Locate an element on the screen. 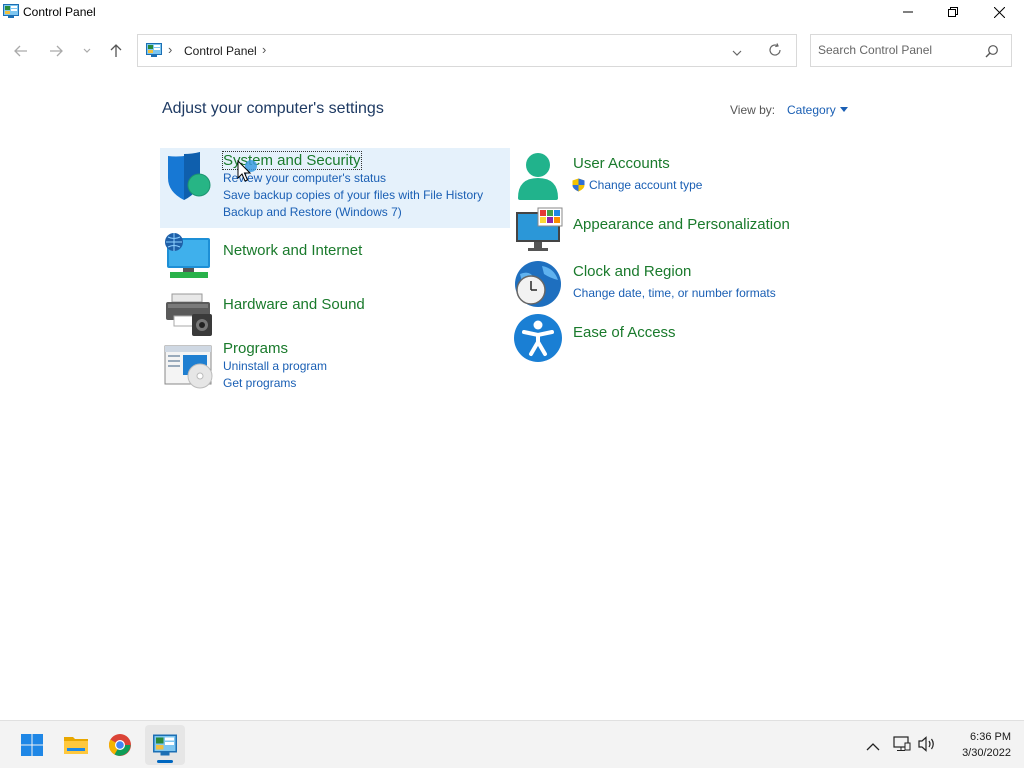  taskbar-control-panel is located at coordinates (165, 745).